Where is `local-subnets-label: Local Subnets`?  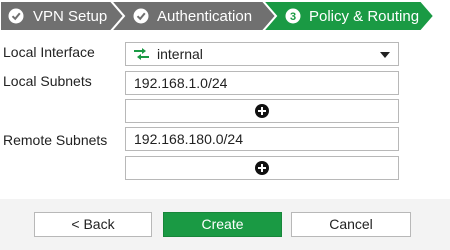 local-subnets-label: Local Subnets is located at coordinates (47, 81).